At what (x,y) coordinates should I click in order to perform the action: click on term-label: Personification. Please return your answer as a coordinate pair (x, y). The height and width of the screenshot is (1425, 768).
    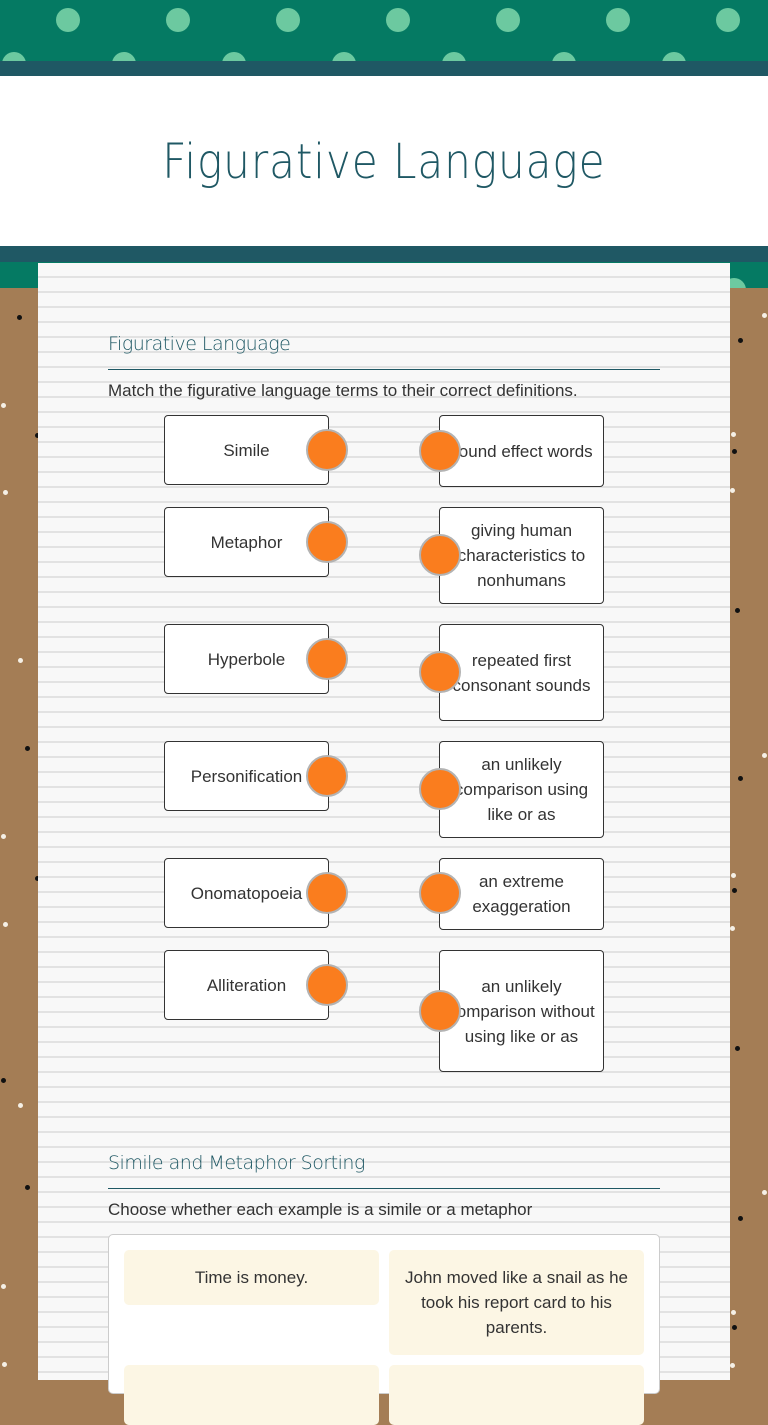
    Looking at the image, I should click on (246, 776).